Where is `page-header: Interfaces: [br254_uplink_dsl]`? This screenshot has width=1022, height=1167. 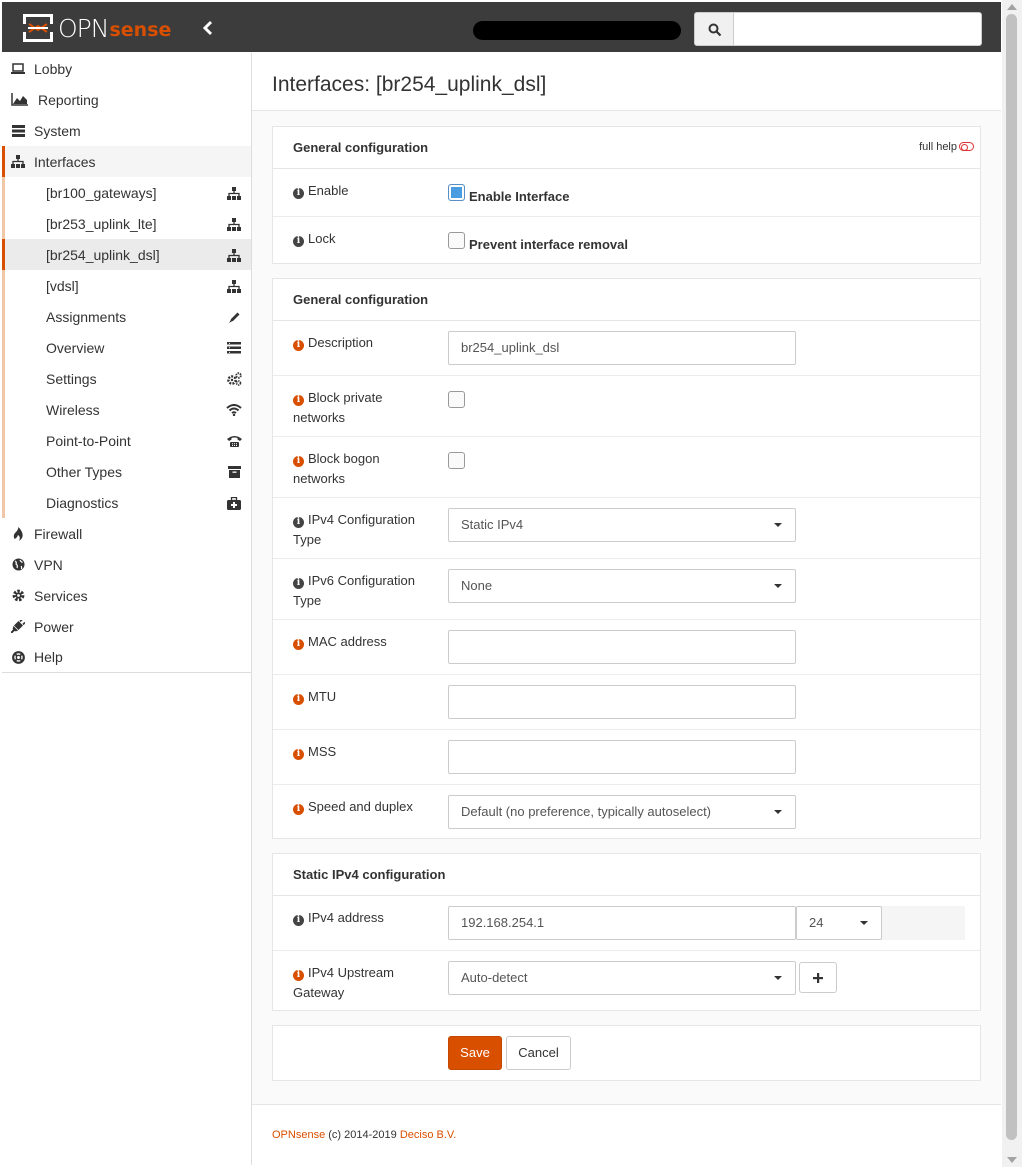 page-header: Interfaces: [br254_uplink_dsl] is located at coordinates (626, 82).